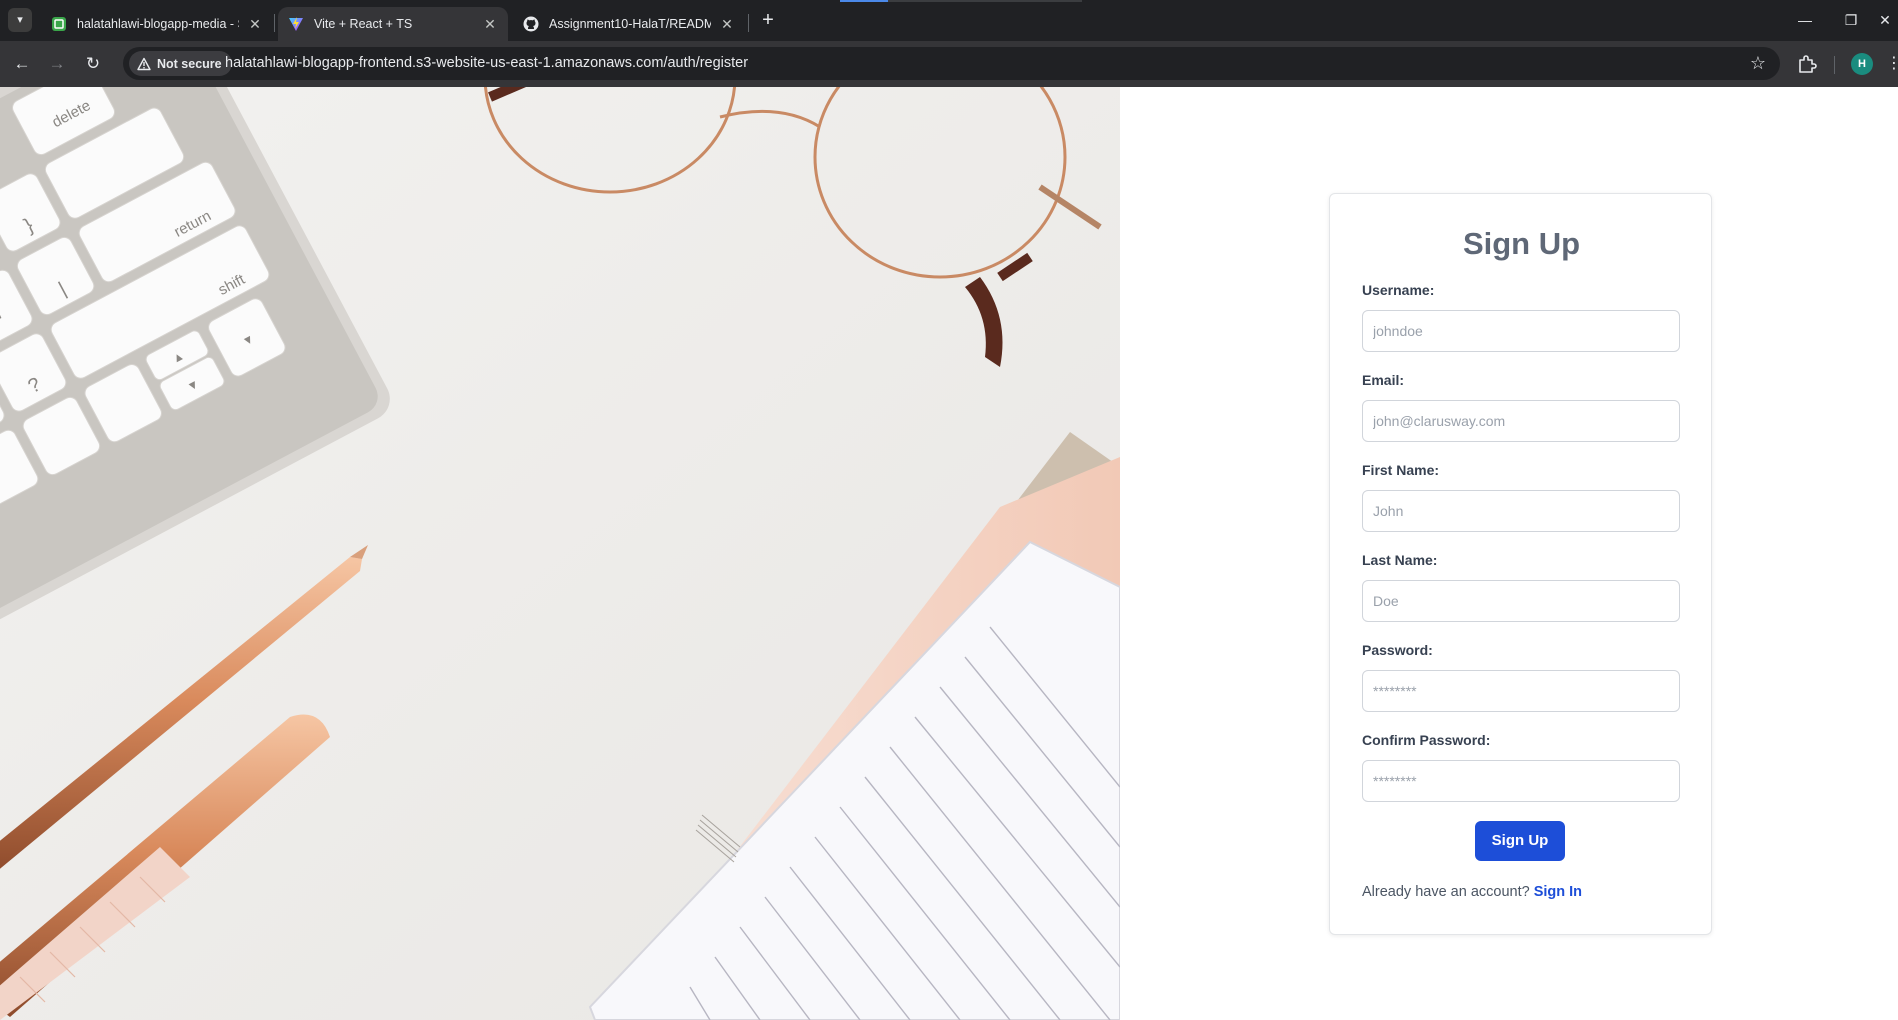 This screenshot has height=1020, width=1898. Describe the element at coordinates (1401, 470) in the screenshot. I see `first-name-label: First Name:` at that location.